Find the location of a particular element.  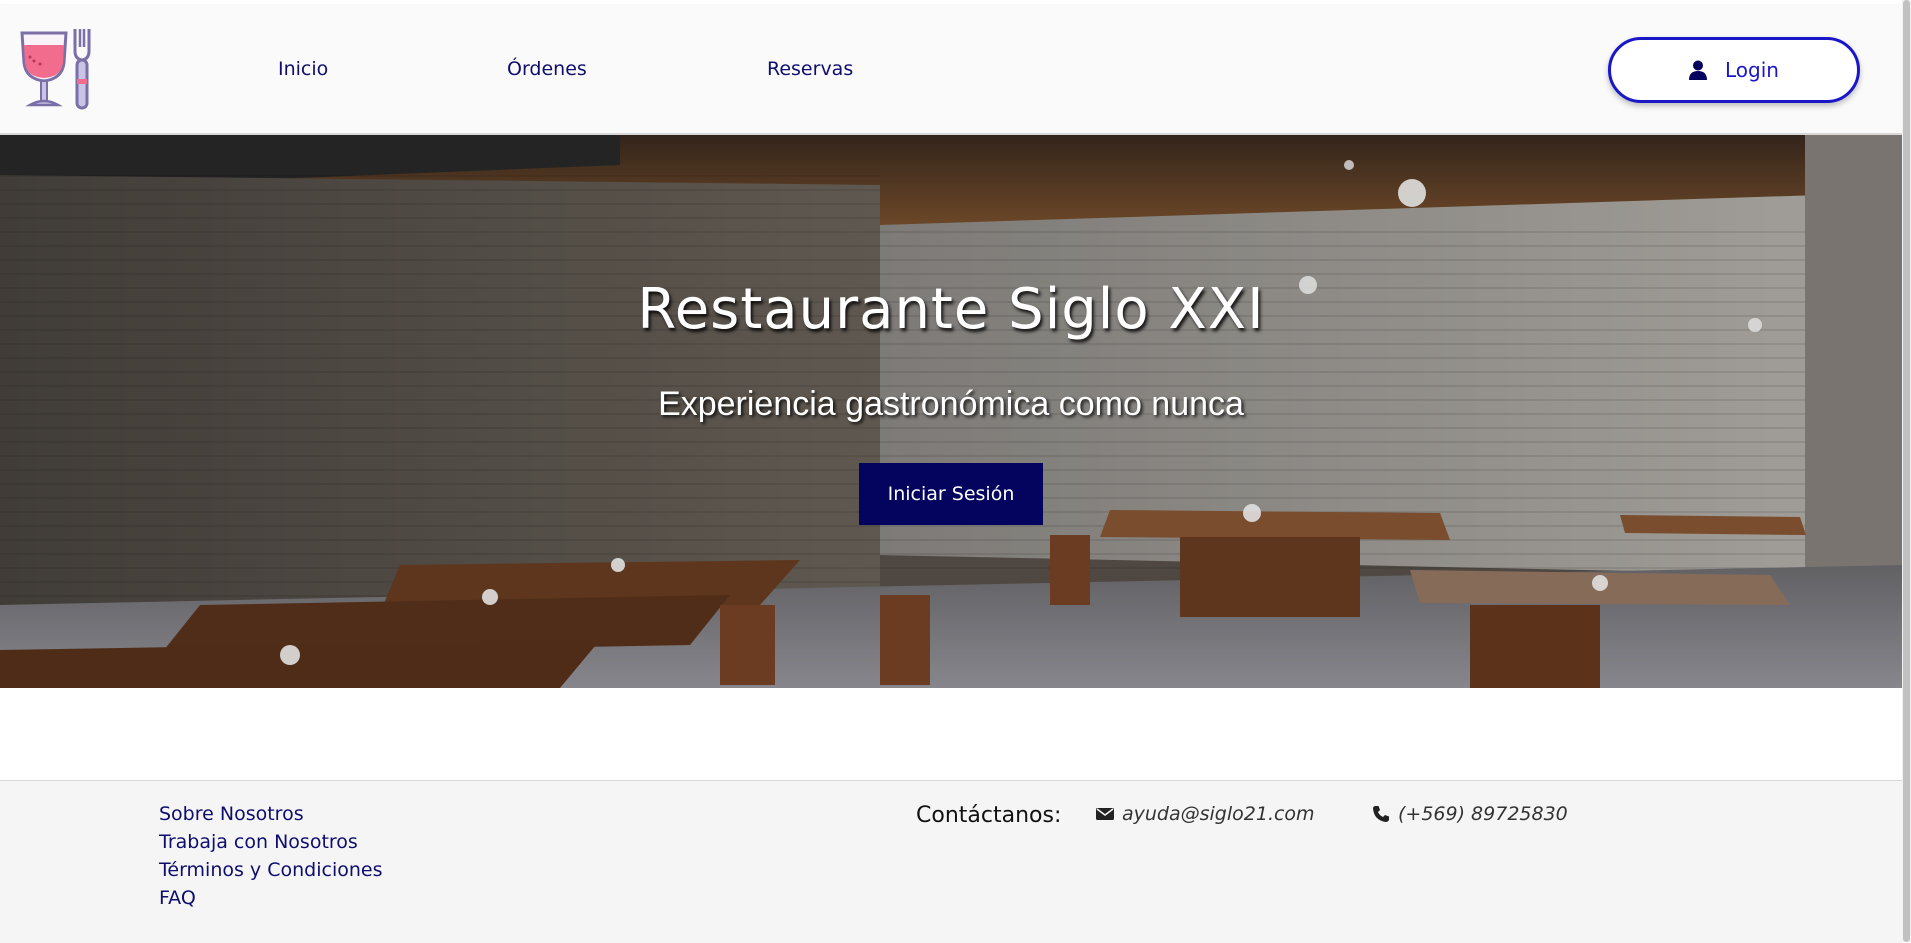

nav-link-ordenes: Órdenes is located at coordinates (547, 69).